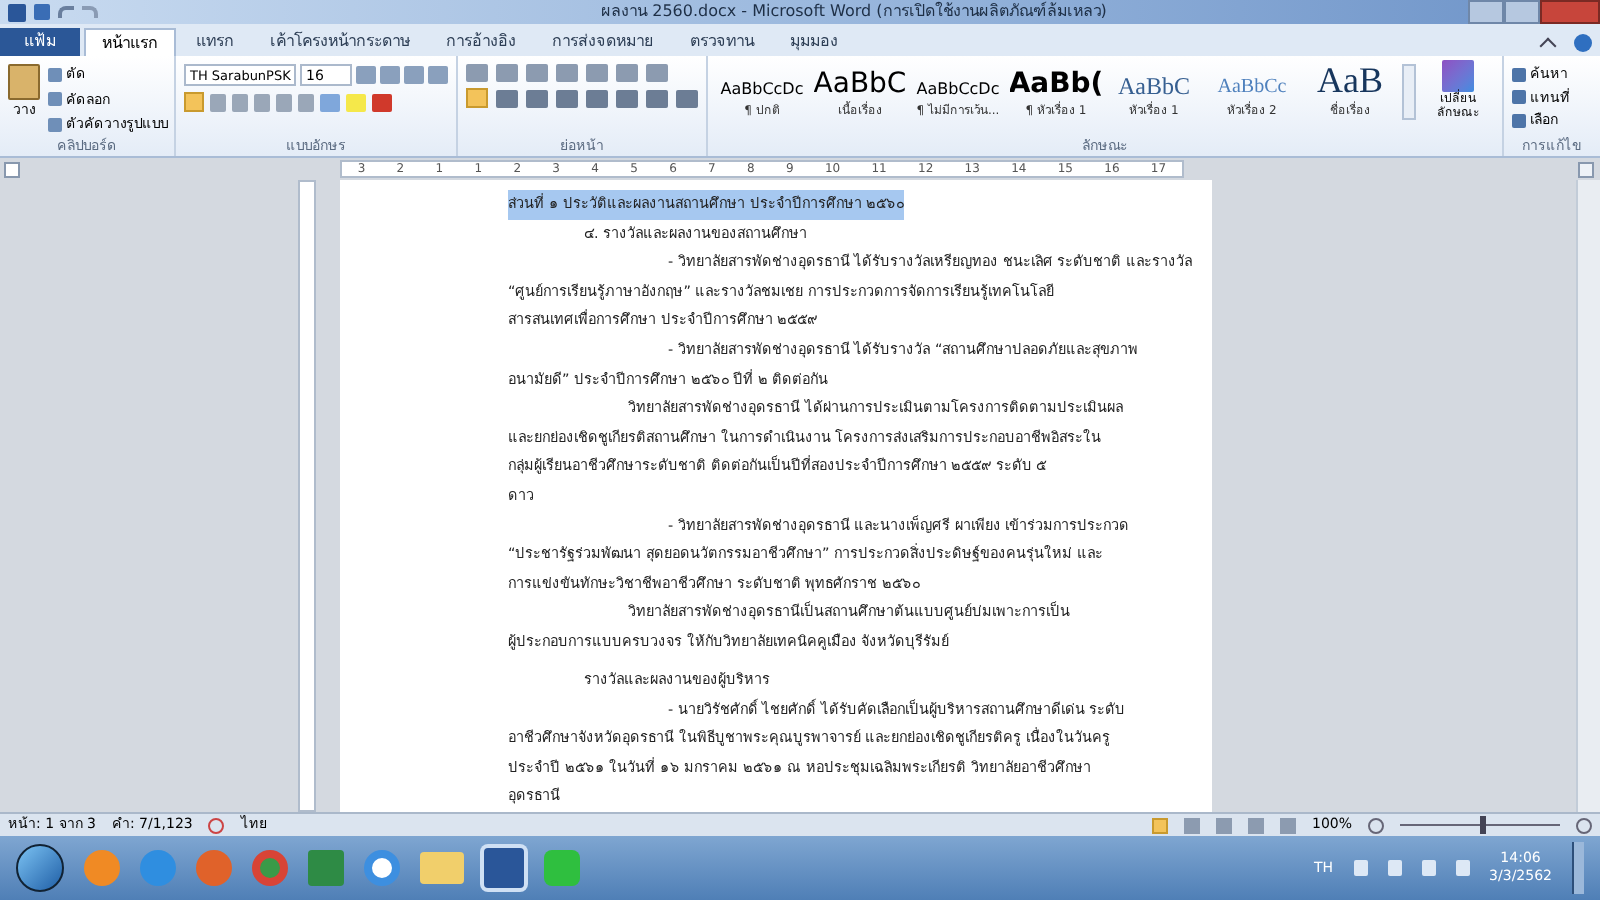 The height and width of the screenshot is (900, 1600). What do you see at coordinates (1570, 12) in the screenshot?
I see `close-button` at bounding box center [1570, 12].